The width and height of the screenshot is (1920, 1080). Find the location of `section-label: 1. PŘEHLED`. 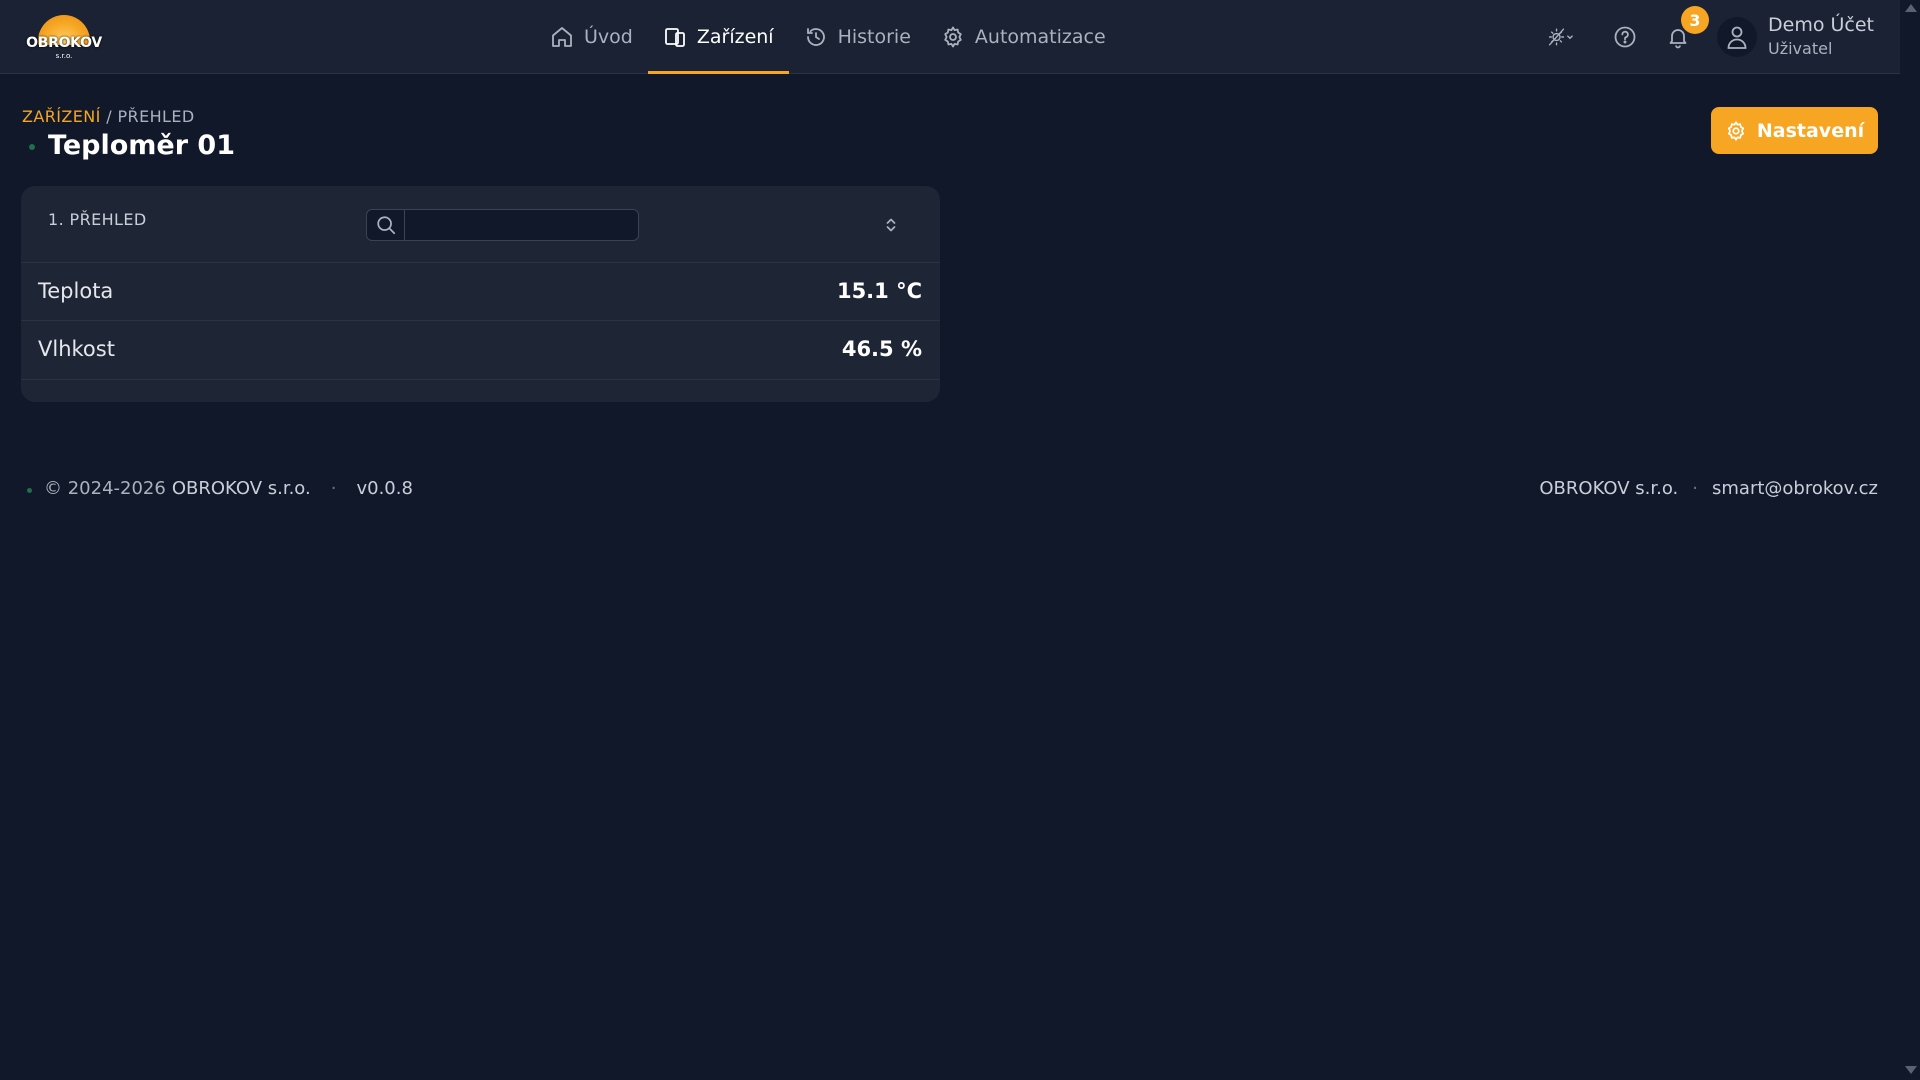

section-label: 1. PŘEHLED is located at coordinates (97, 219).